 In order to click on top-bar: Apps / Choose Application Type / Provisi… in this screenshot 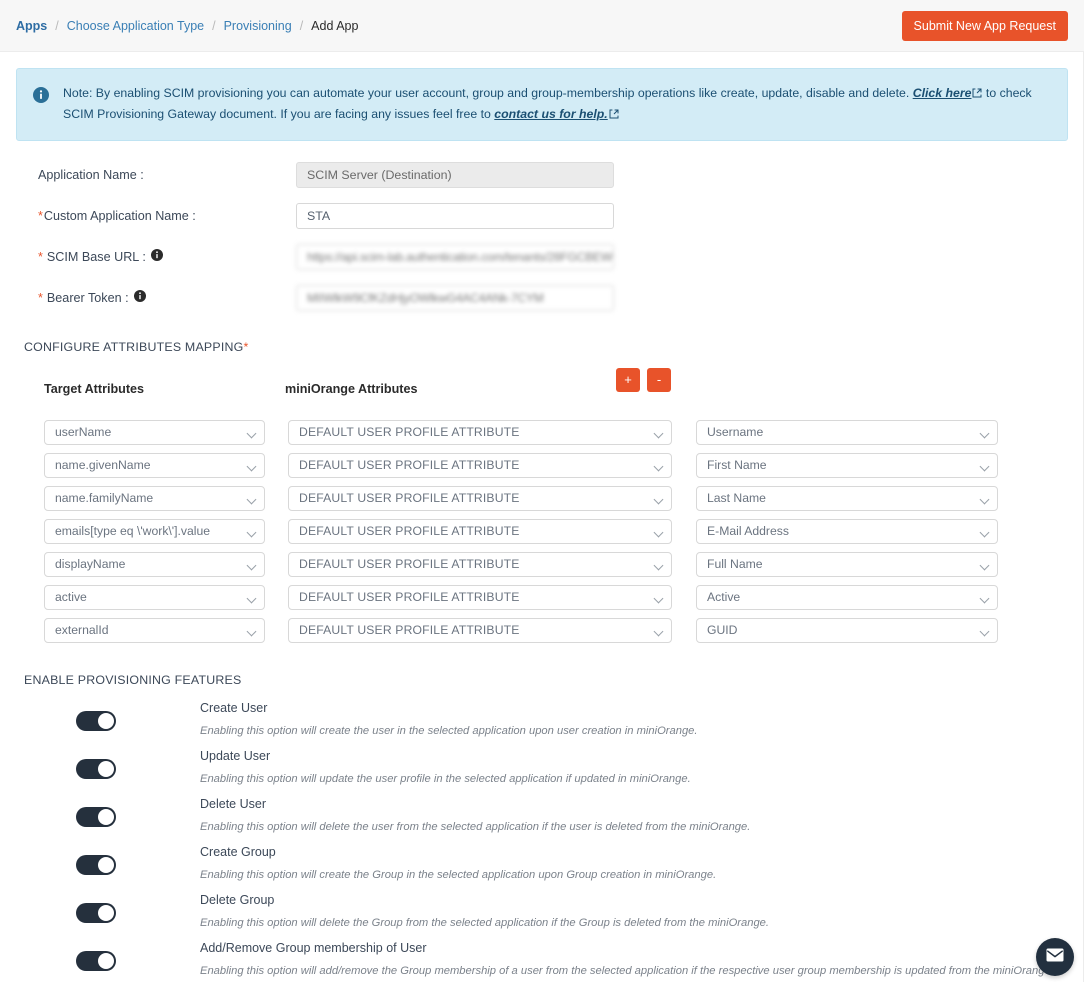, I will do `click(542, 26)`.